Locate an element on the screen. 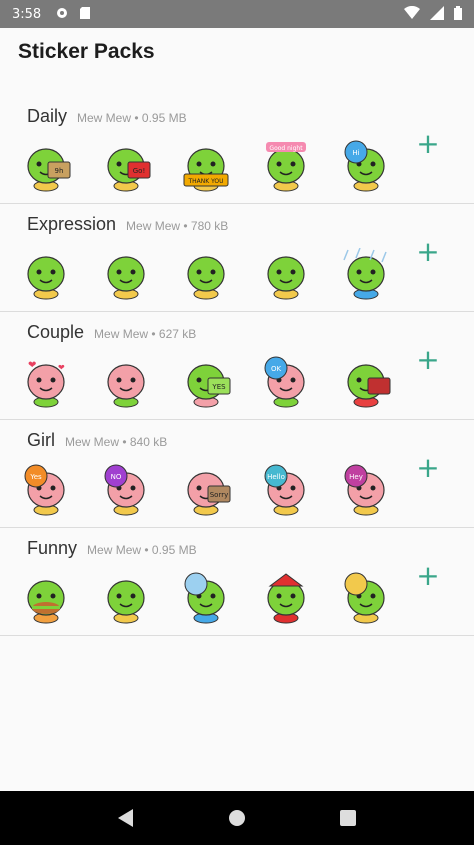  sticker-thumbnail: OK is located at coordinates (286, 382).